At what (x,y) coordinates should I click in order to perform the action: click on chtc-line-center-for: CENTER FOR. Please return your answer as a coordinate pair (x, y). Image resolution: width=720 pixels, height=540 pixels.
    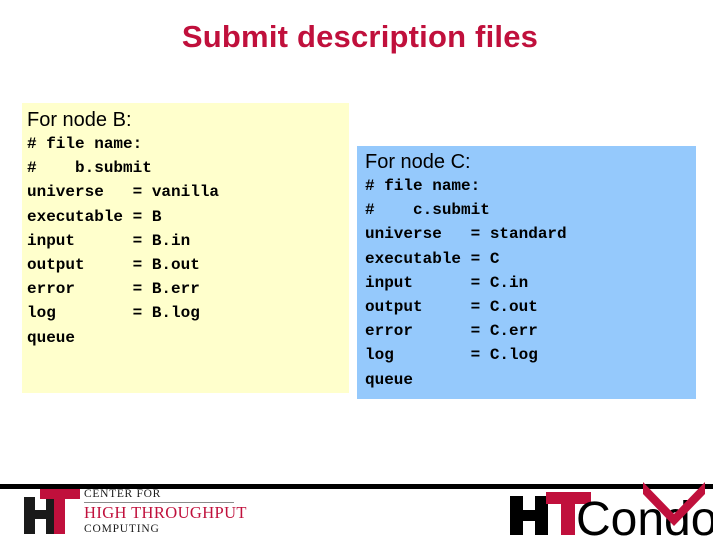
    Looking at the image, I should click on (159, 495).